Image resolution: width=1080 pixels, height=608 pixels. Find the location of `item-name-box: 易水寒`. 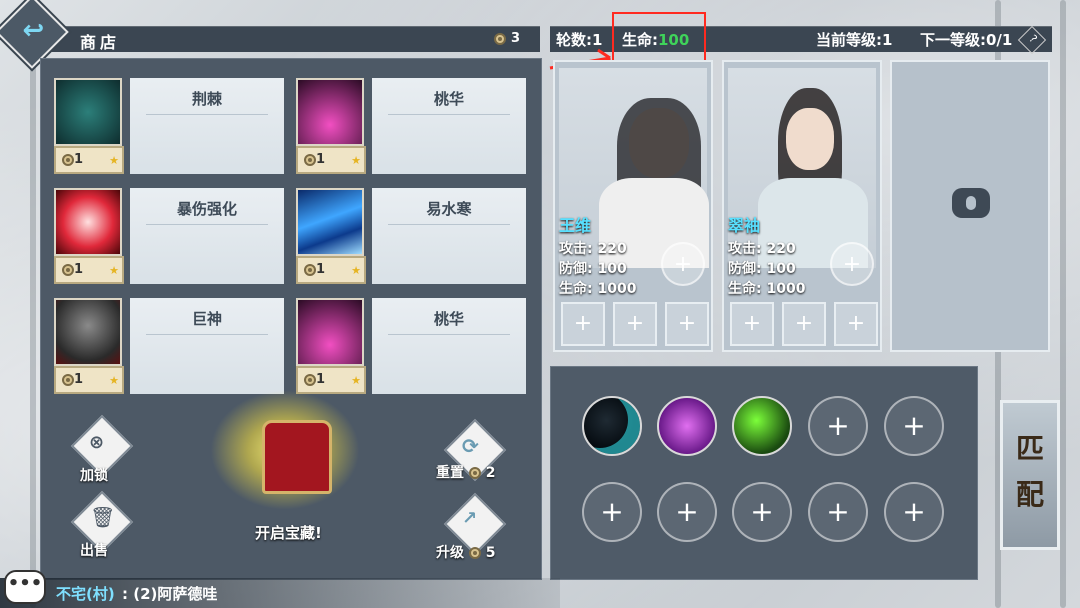

item-name-box: 易水寒 is located at coordinates (449, 236).